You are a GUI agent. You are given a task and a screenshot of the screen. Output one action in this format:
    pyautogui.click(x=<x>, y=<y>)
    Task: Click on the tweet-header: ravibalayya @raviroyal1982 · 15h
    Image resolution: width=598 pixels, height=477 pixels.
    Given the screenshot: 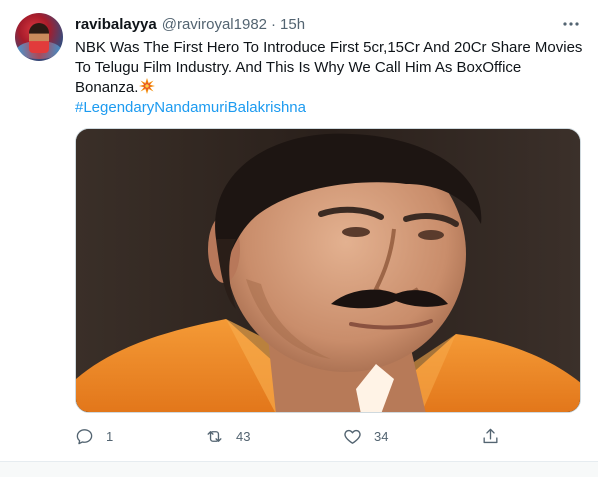 What is the action you would take?
    pyautogui.click(x=190, y=24)
    